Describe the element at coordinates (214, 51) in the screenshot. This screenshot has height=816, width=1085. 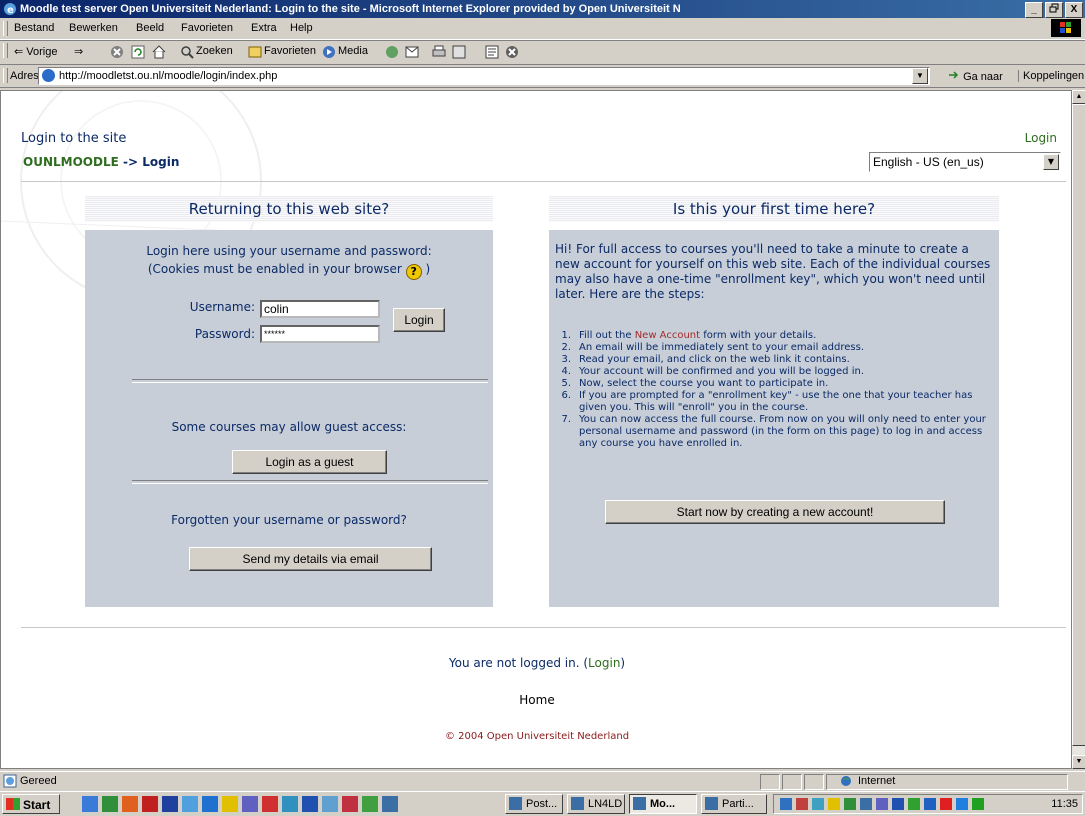
I see `search-button: Zoeken` at that location.